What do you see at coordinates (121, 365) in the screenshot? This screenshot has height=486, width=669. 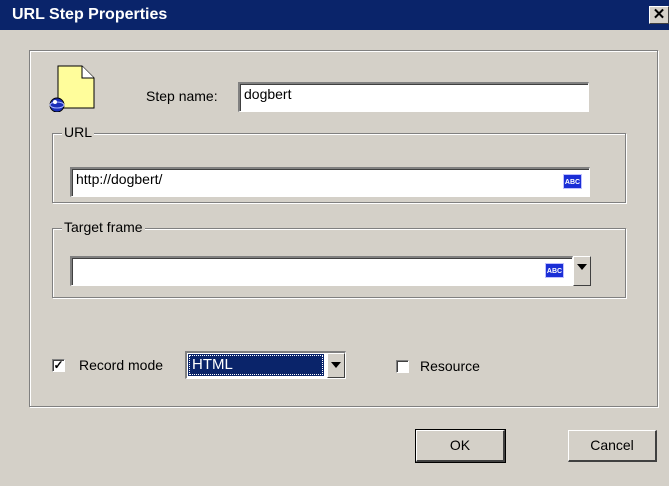 I see `record-mode-label: Record mode` at bounding box center [121, 365].